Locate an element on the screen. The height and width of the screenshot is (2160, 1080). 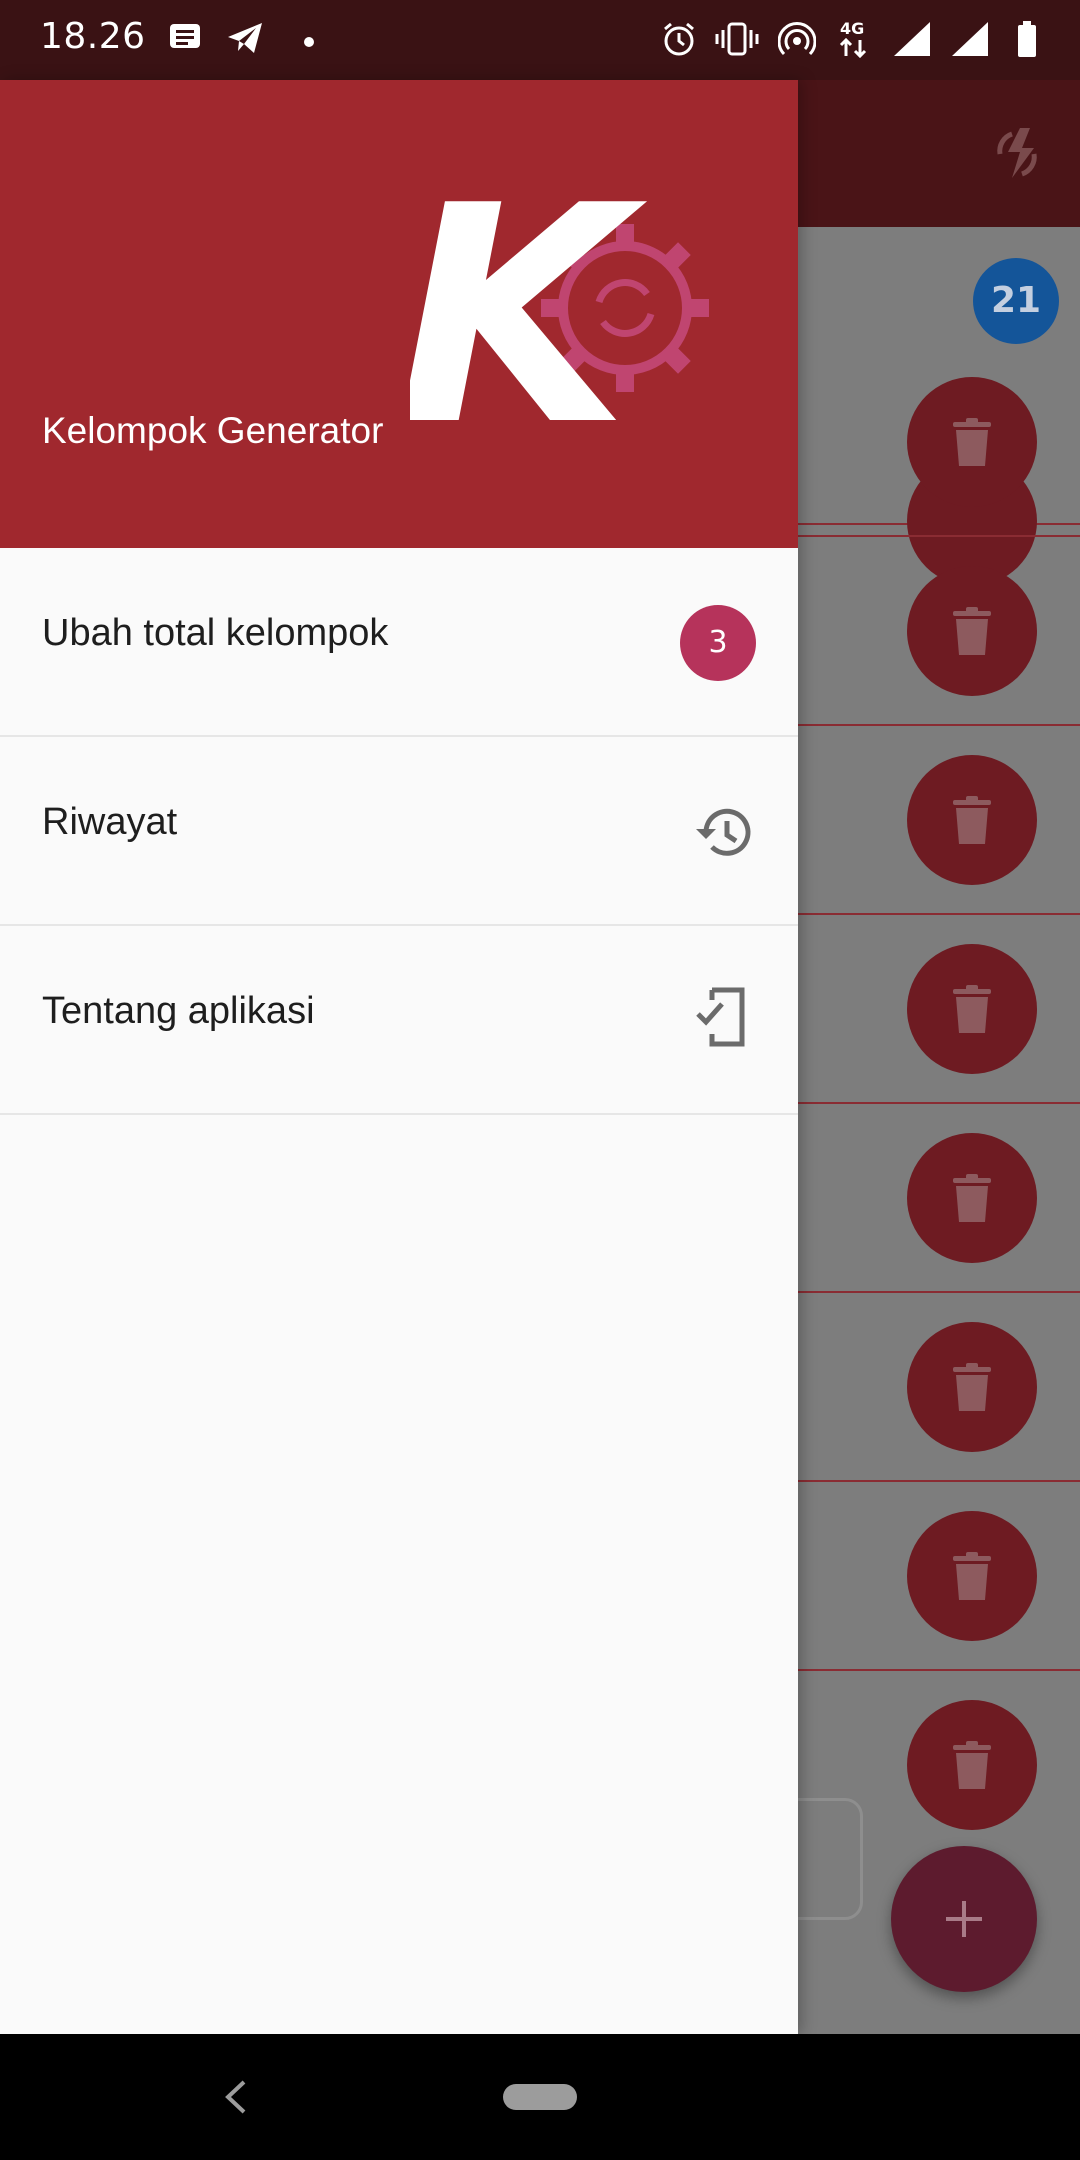
phone-check-icon is located at coordinates (721, 1019).